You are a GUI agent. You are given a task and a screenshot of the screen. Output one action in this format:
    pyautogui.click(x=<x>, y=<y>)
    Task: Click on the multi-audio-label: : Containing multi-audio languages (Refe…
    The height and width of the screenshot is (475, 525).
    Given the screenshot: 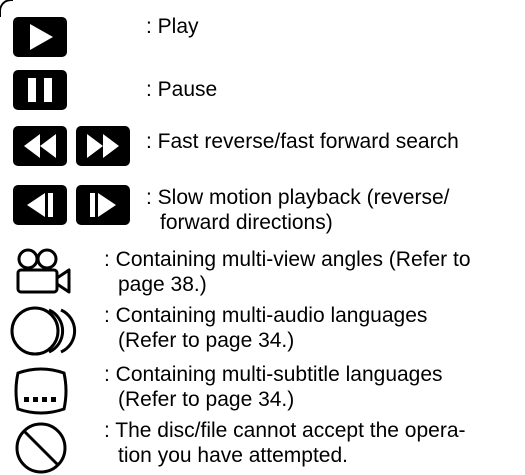 What is the action you would take?
    pyautogui.click(x=266, y=328)
    